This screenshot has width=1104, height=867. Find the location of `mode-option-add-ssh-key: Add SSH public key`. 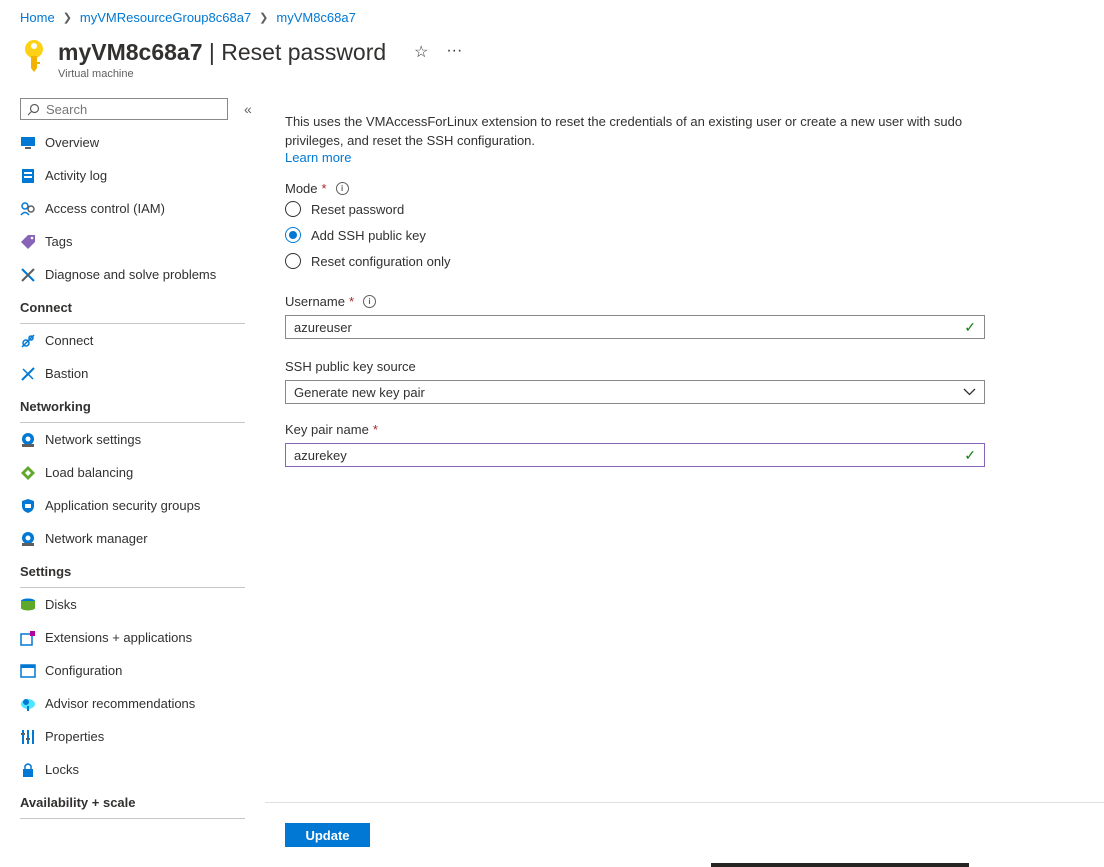

mode-option-add-ssh-key: Add SSH public key is located at coordinates (635, 235).